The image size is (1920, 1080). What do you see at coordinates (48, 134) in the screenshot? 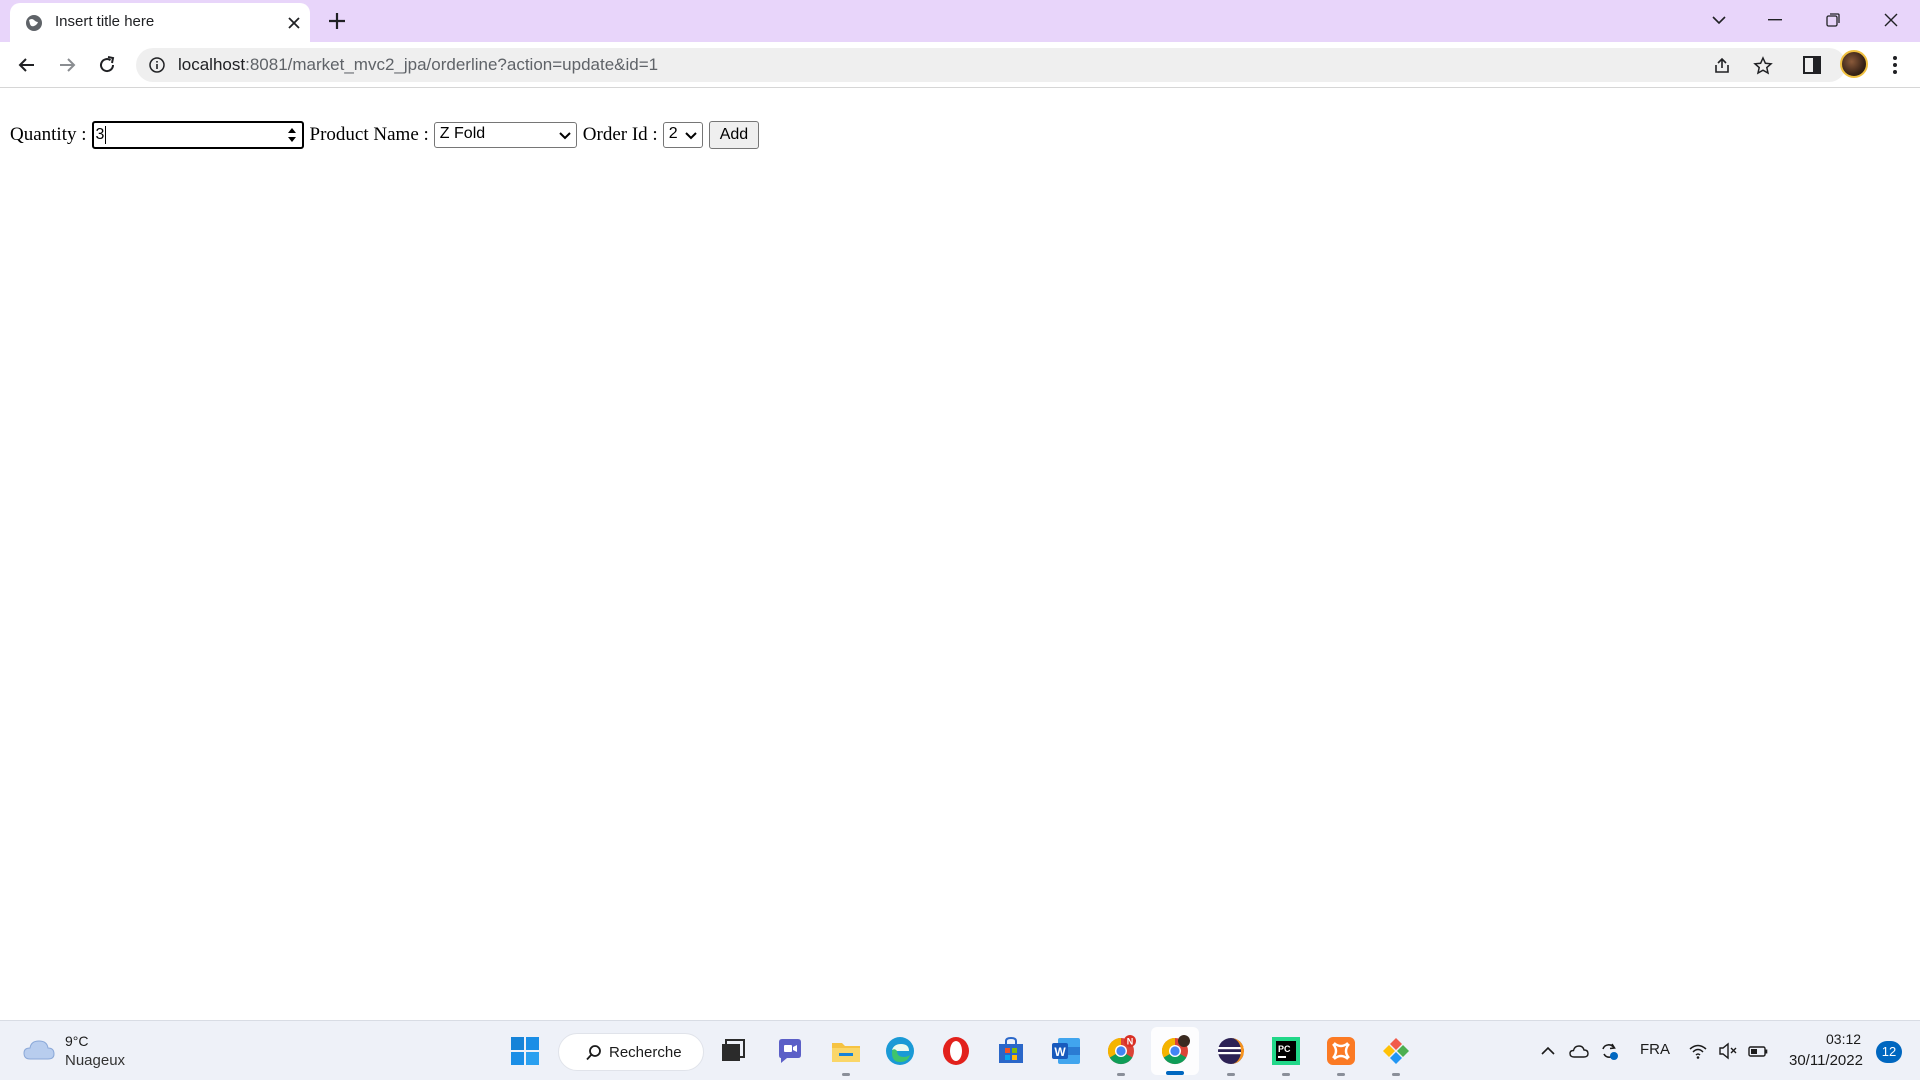
I see `quantity-label: Quantity :` at bounding box center [48, 134].